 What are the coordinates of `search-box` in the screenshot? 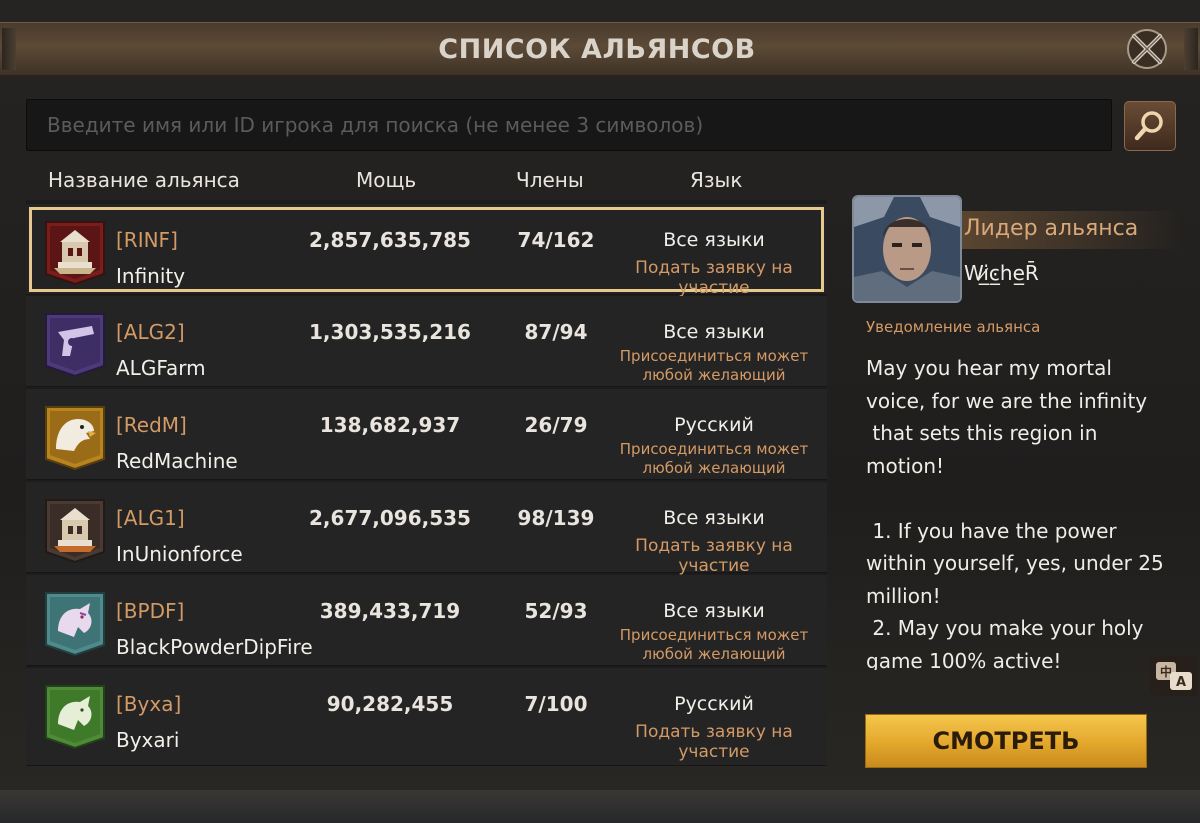 It's located at (569, 125).